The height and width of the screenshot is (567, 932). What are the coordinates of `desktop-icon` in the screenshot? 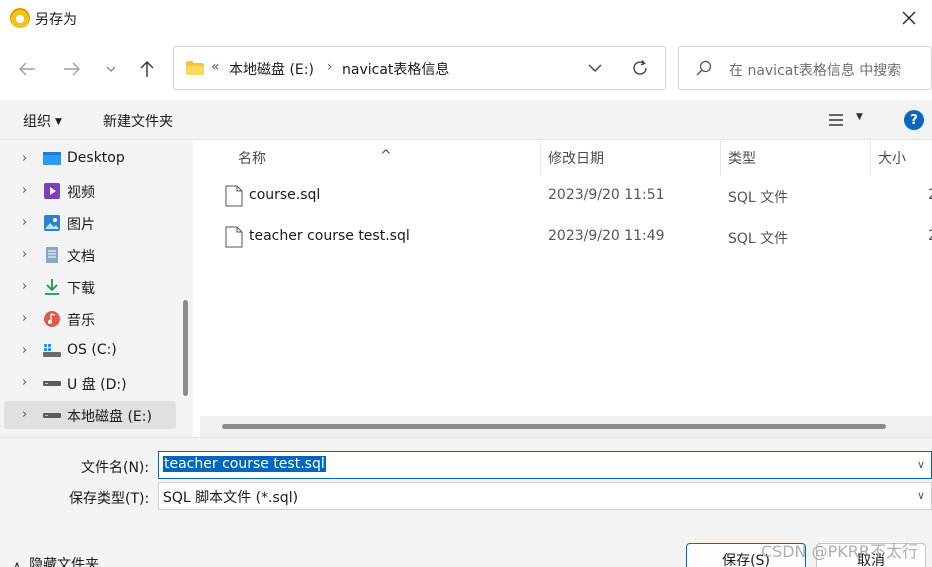 It's located at (52, 158).